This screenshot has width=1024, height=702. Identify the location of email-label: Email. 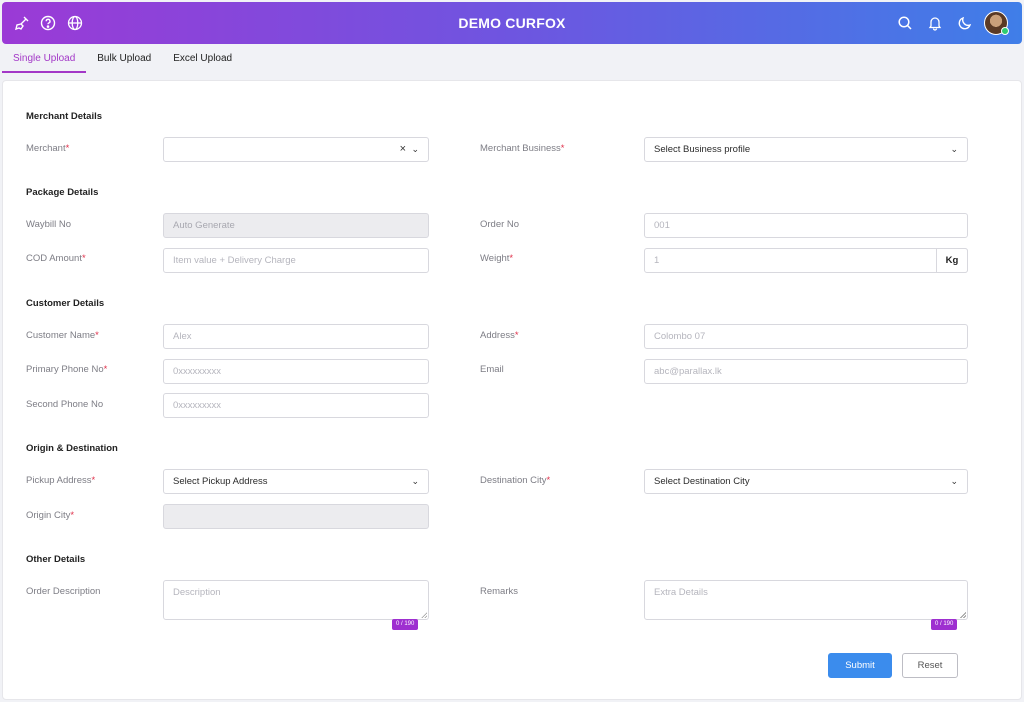
(492, 369).